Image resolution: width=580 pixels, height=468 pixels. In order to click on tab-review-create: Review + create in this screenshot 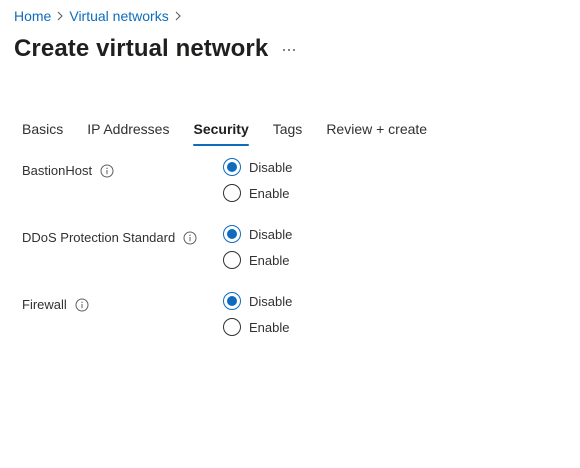, I will do `click(376, 131)`.